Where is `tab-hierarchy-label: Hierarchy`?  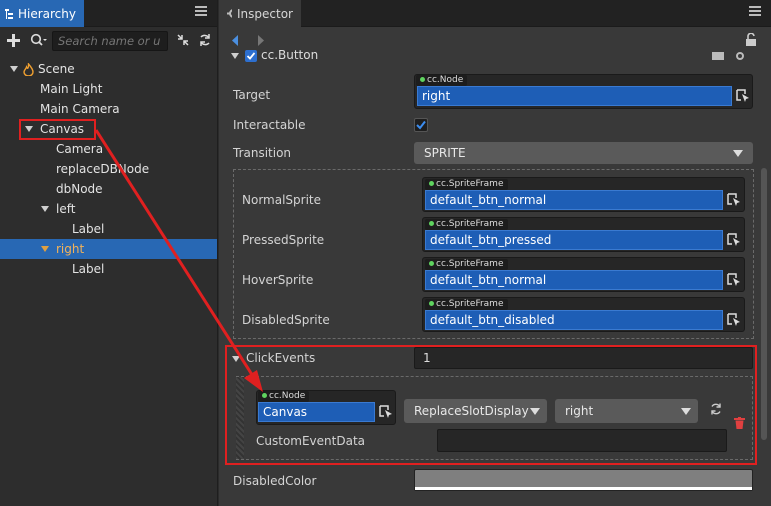 tab-hierarchy-label: Hierarchy is located at coordinates (46, 13).